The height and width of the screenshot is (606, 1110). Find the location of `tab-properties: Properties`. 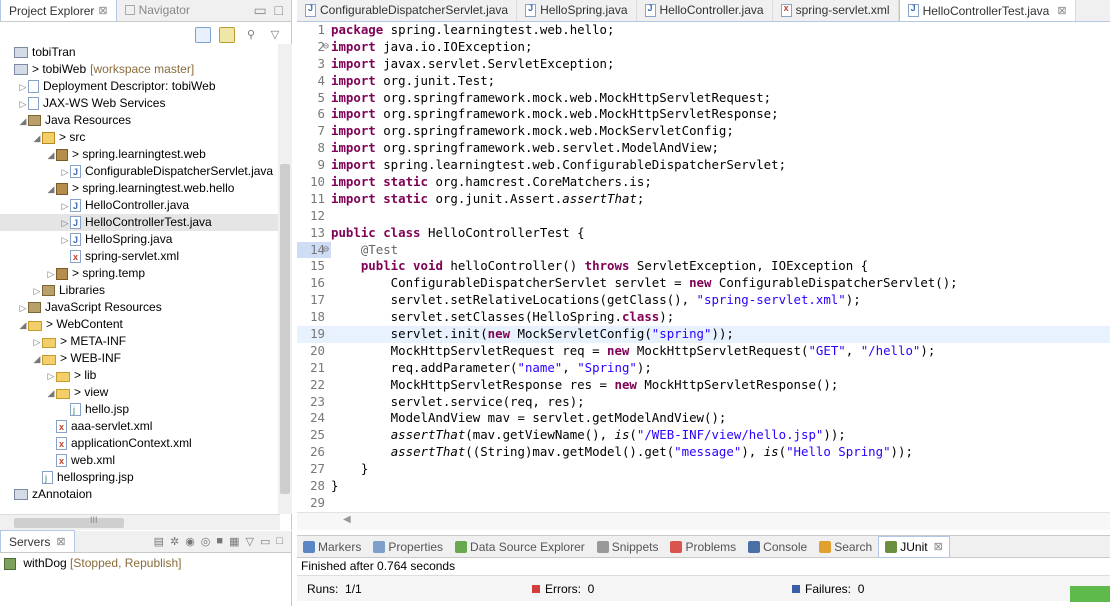

tab-properties: Properties is located at coordinates (408, 547).